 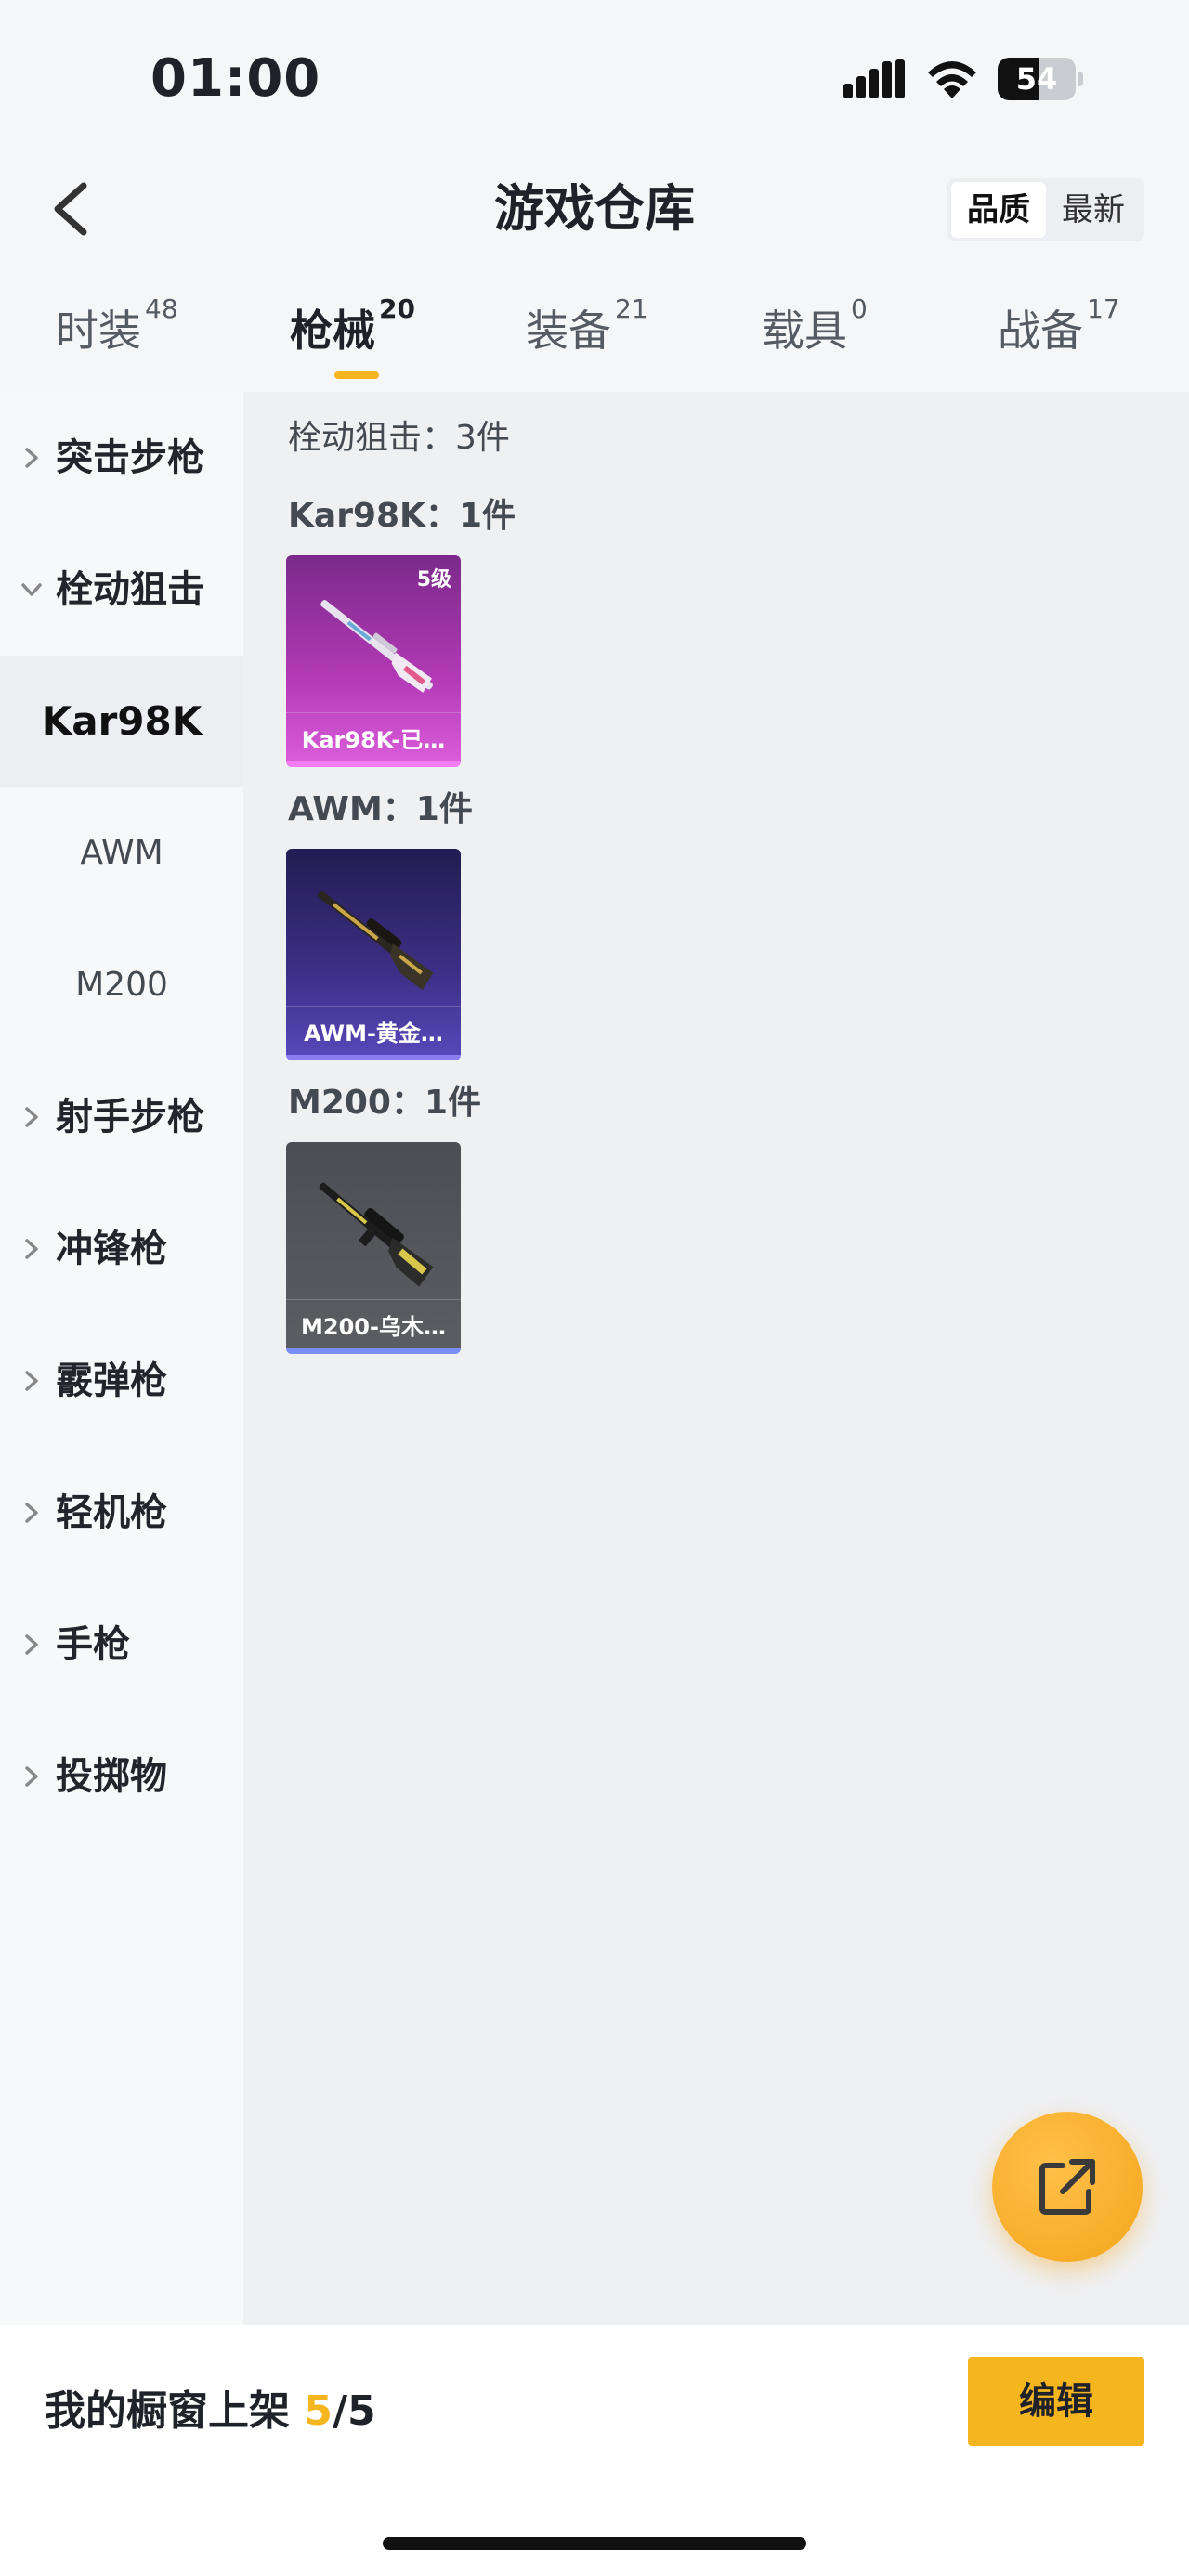 What do you see at coordinates (1093, 210) in the screenshot?
I see `sort-newest-option: 最新` at bounding box center [1093, 210].